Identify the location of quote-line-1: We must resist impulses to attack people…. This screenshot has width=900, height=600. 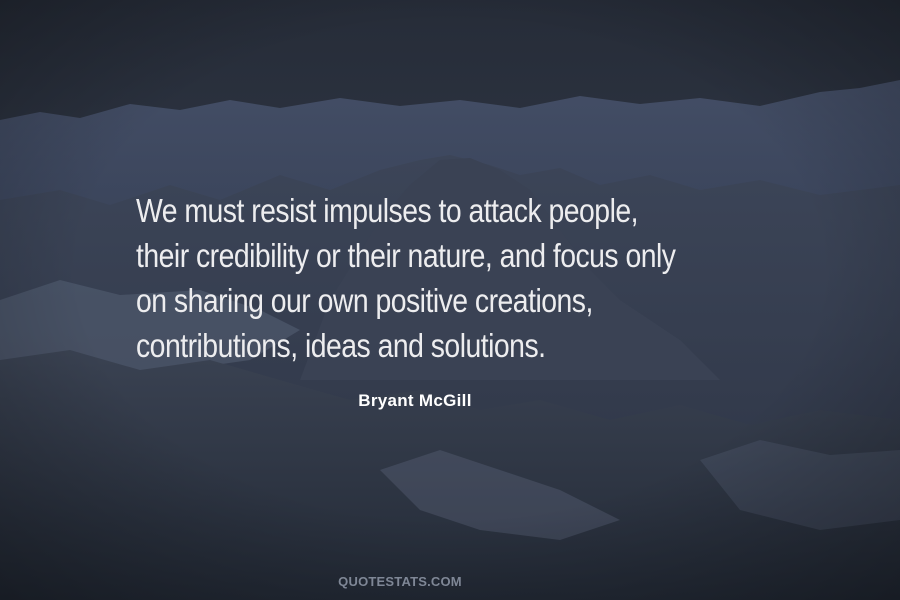
(387, 210).